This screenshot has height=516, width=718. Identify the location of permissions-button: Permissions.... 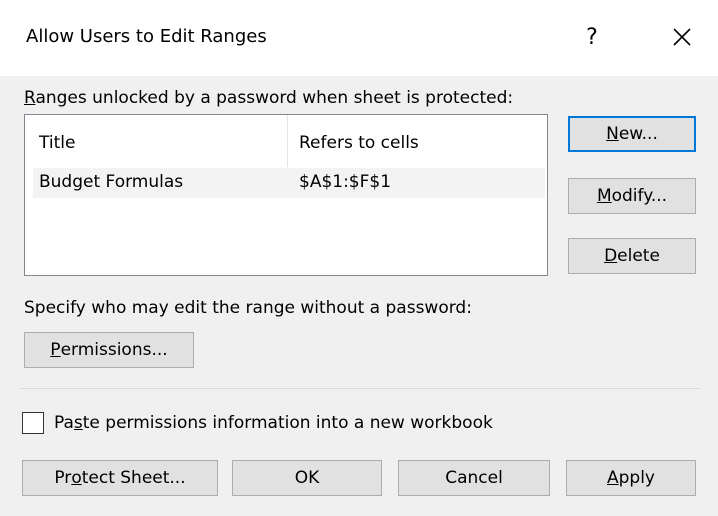
(109, 350).